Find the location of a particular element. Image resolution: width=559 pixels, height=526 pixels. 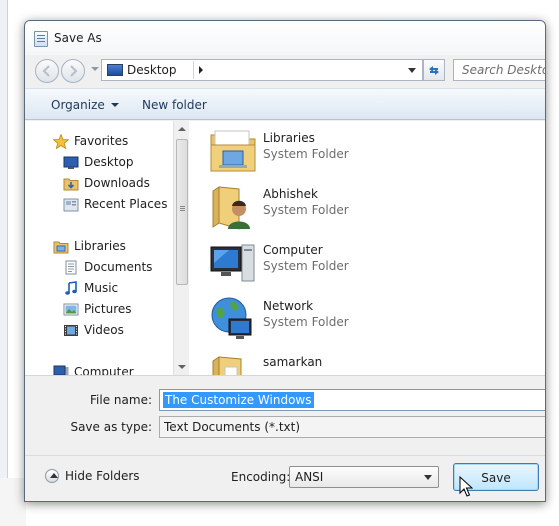

file-name: Libraries is located at coordinates (289, 138).